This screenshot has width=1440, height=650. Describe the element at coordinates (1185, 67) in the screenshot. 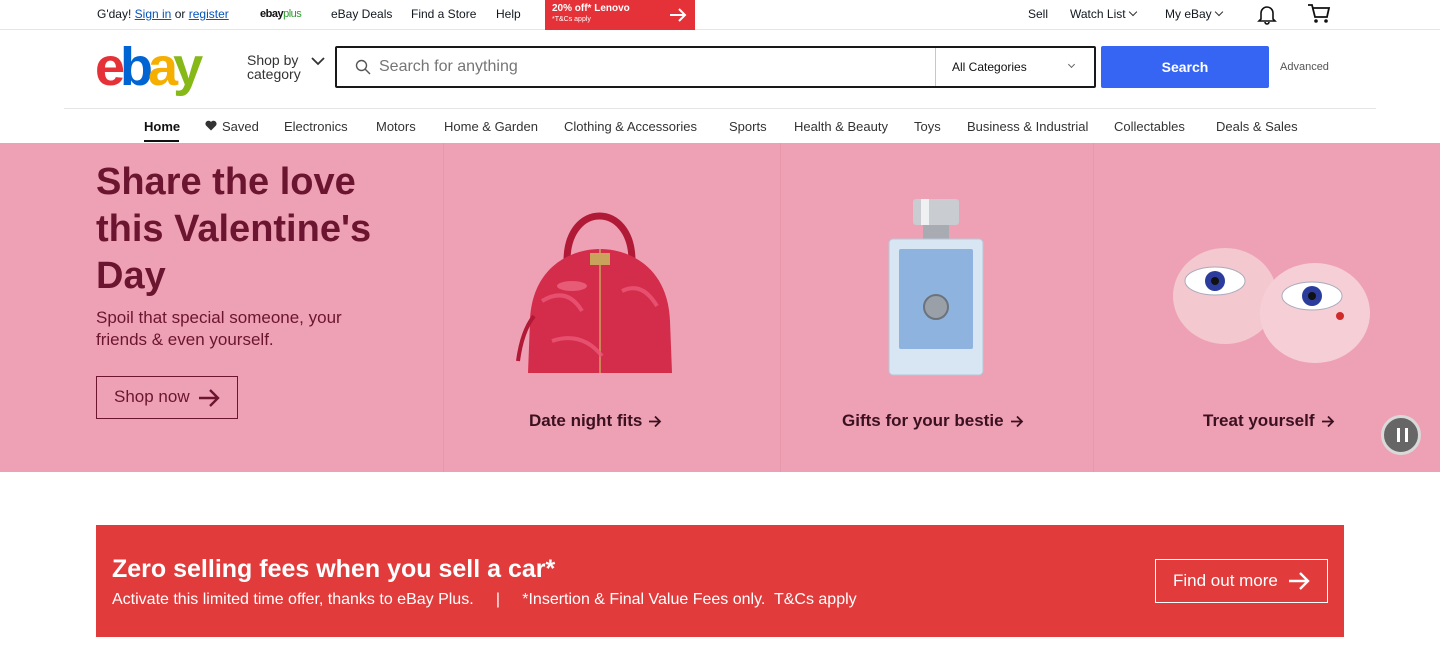

I see `search-button: Search` at that location.